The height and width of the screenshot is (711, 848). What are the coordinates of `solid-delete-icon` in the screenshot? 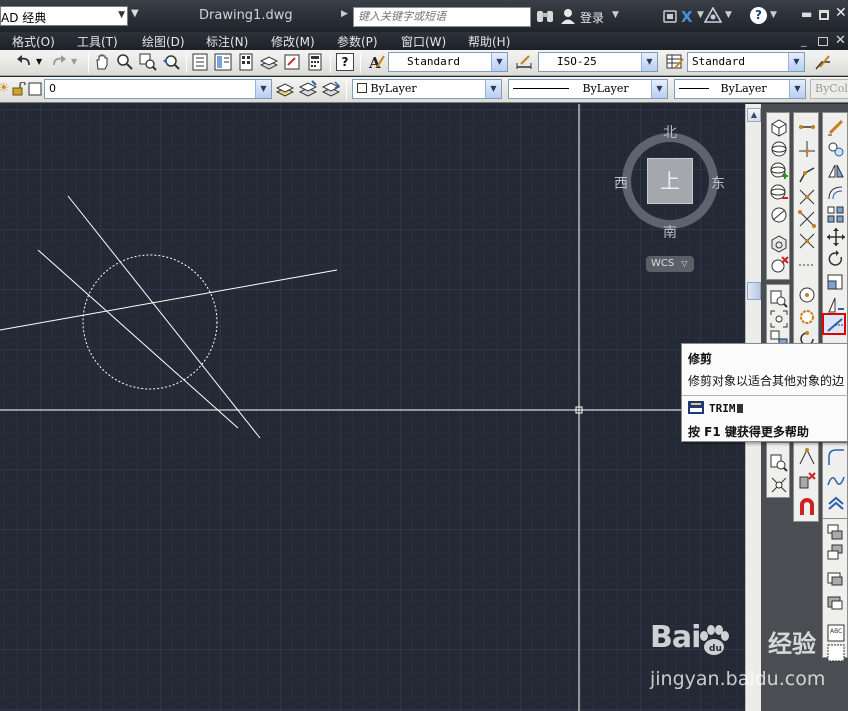 It's located at (779, 265).